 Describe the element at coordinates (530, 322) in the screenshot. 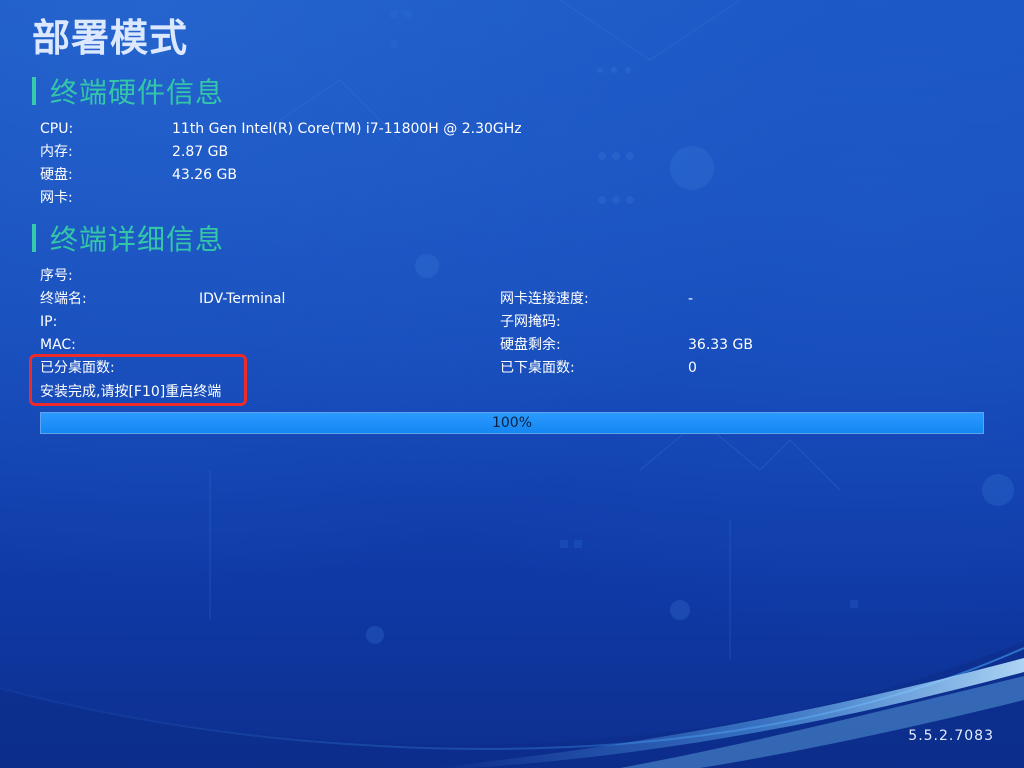

I see `subnet-mask-label: 子网掩码:` at that location.